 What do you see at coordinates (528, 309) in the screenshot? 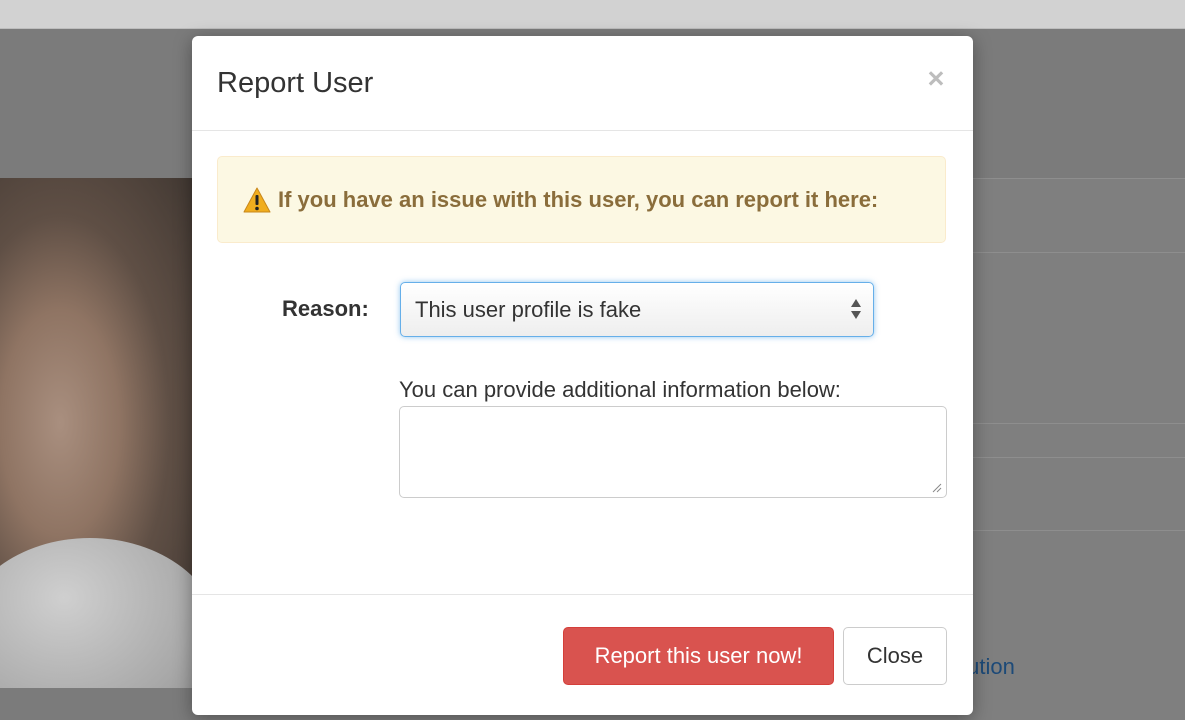
I see `reason-select-value: This user profile is fake` at bounding box center [528, 309].